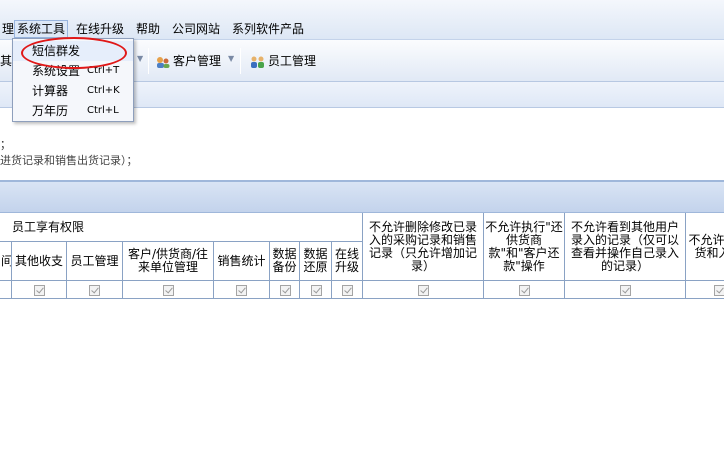 The height and width of the screenshot is (462, 724). Describe the element at coordinates (285, 261) in the screenshot. I see `column-header: 数据备份` at that location.